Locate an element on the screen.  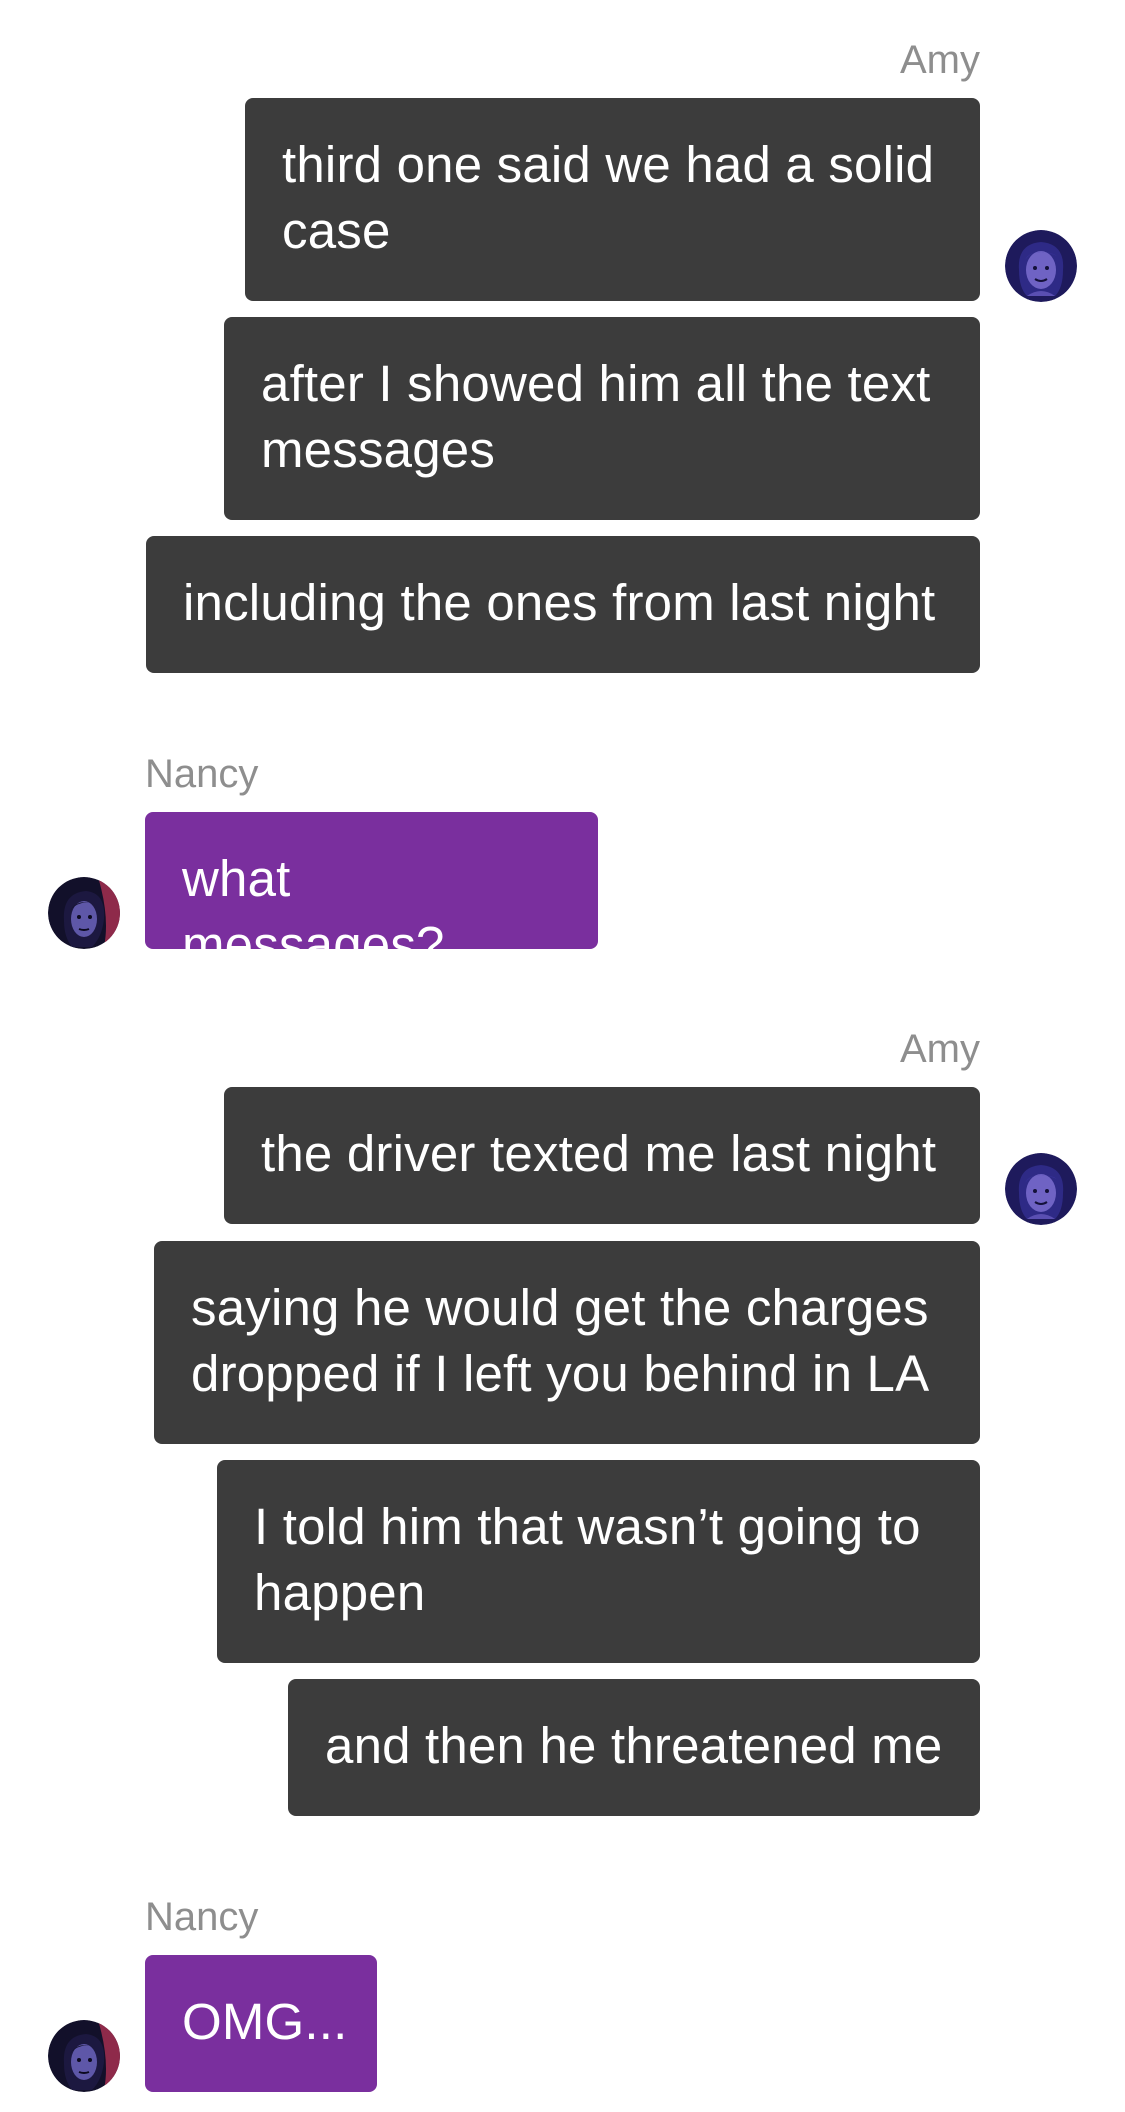
message-text: I told him that wasn’t going to happen is located at coordinates (587, 1559).